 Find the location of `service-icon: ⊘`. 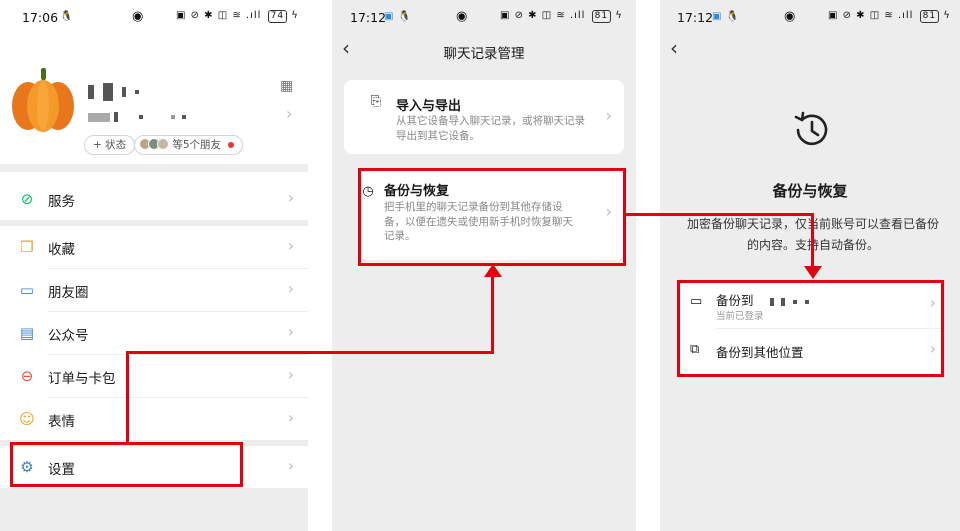

service-icon: ⊘ is located at coordinates (27, 199).